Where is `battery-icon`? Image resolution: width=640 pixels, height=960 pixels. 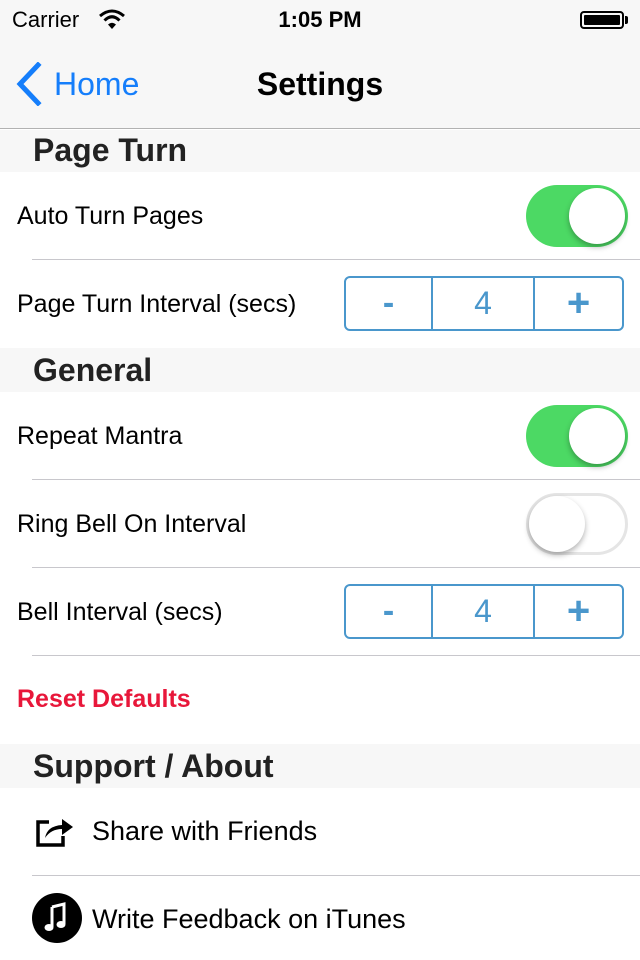 battery-icon is located at coordinates (602, 20).